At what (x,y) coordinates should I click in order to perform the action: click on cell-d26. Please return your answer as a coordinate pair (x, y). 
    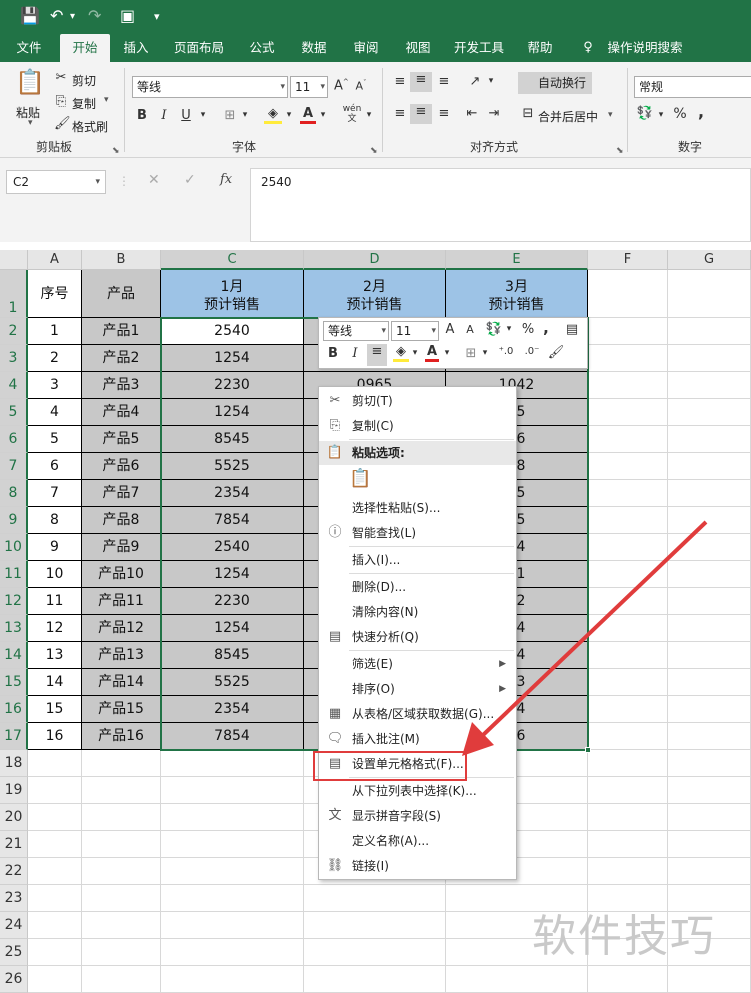
    Looking at the image, I should click on (375, 979).